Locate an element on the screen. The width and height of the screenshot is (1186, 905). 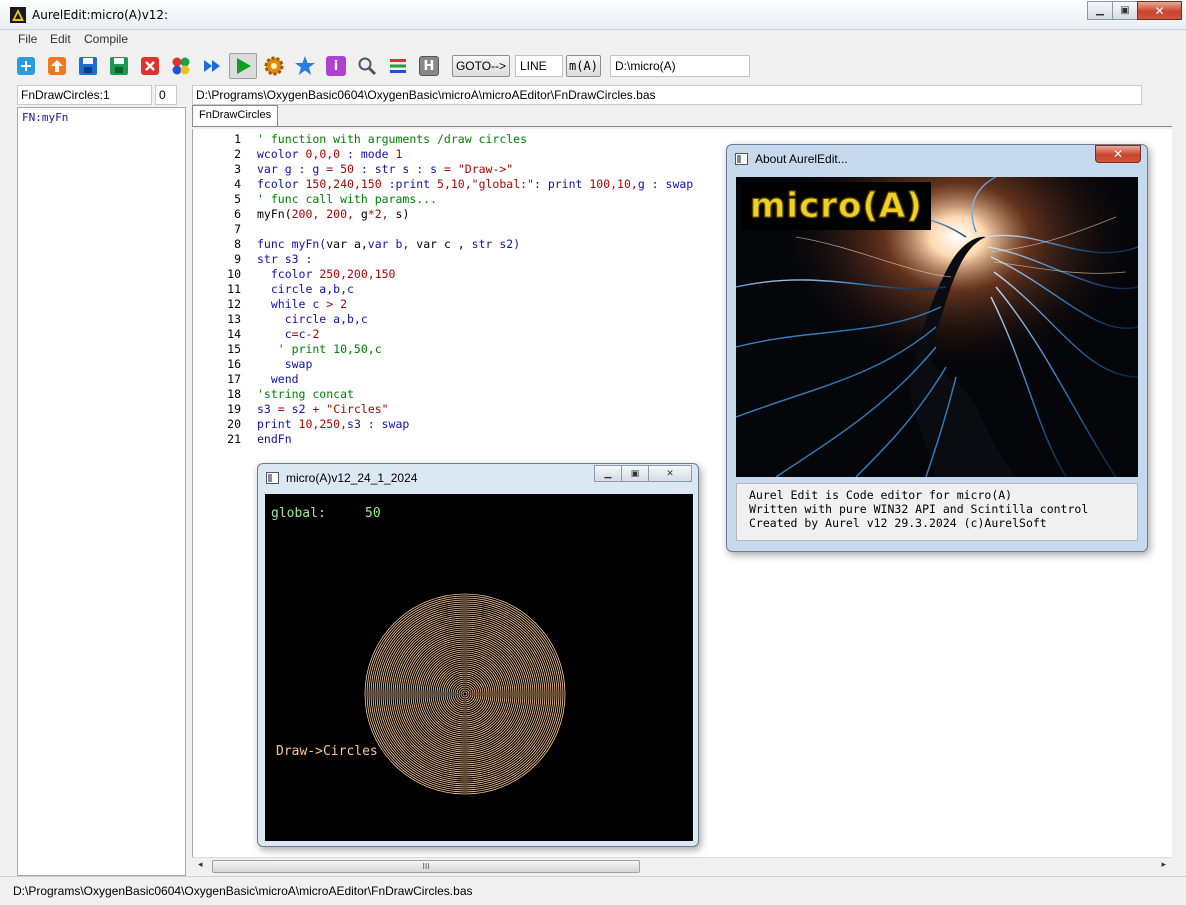
minimize-button: ▁ is located at coordinates (1100, 10).